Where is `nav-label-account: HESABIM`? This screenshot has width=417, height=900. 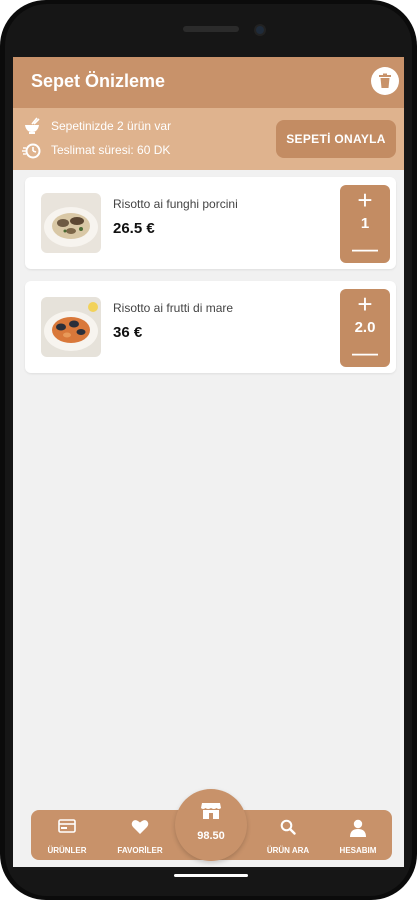
nav-label-account: HESABIM is located at coordinates (358, 850).